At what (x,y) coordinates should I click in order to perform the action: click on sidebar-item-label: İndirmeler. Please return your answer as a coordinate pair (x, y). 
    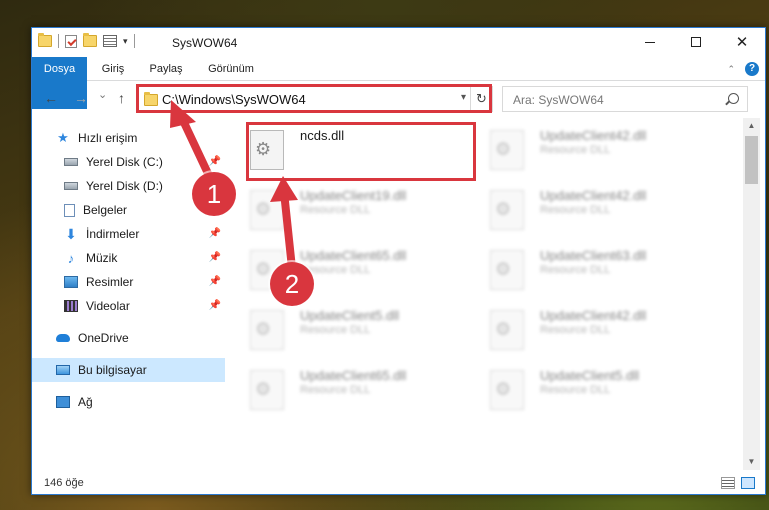
    Looking at the image, I should click on (113, 234).